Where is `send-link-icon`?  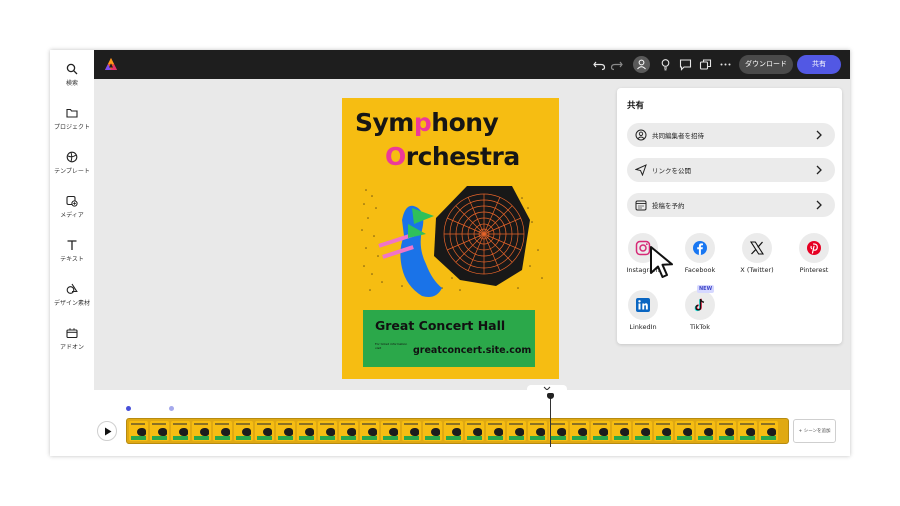
send-link-icon is located at coordinates (641, 170).